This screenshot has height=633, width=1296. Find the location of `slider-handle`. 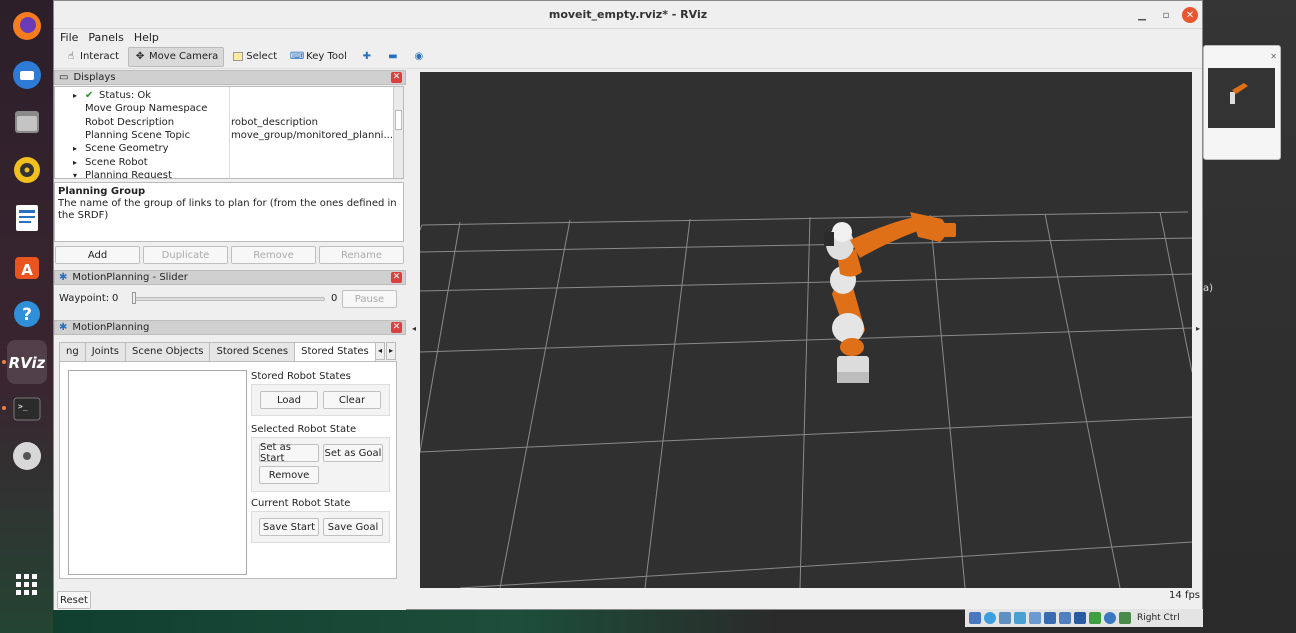

slider-handle is located at coordinates (134, 298).